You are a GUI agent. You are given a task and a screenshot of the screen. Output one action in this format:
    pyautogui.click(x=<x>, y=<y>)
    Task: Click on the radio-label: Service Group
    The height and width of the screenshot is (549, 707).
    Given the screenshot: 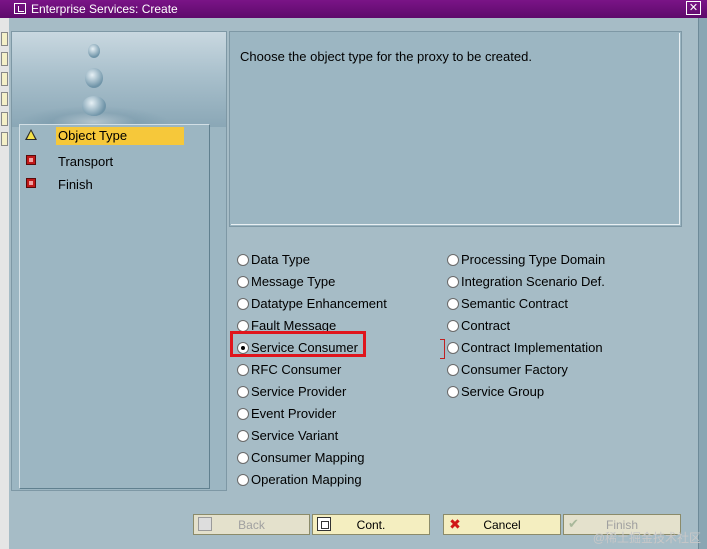 What is the action you would take?
    pyautogui.click(x=503, y=391)
    